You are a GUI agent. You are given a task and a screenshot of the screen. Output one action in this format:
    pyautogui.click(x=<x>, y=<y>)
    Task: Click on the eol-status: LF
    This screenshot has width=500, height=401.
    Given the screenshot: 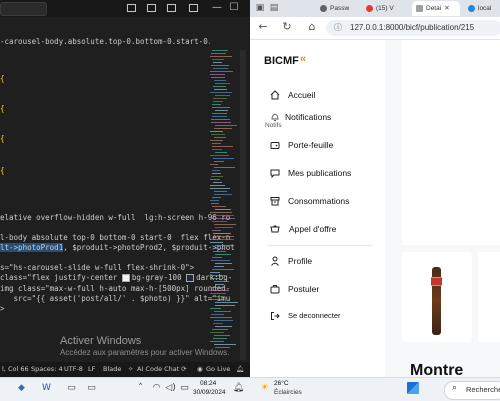 What is the action you would take?
    pyautogui.click(x=91, y=369)
    